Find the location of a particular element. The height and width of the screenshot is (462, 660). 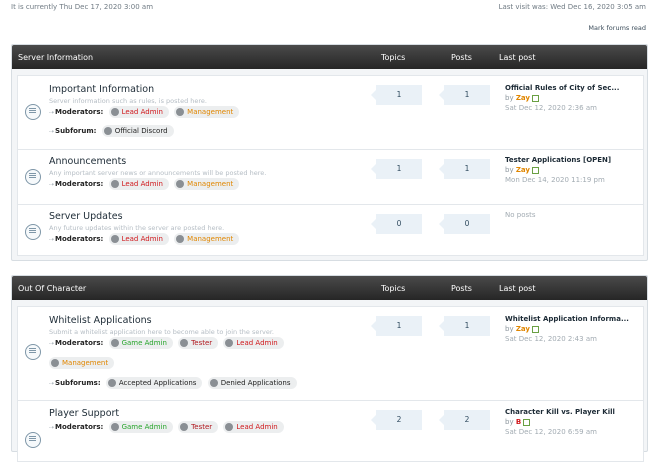

header-pointer is located at coordinates (23, 70).